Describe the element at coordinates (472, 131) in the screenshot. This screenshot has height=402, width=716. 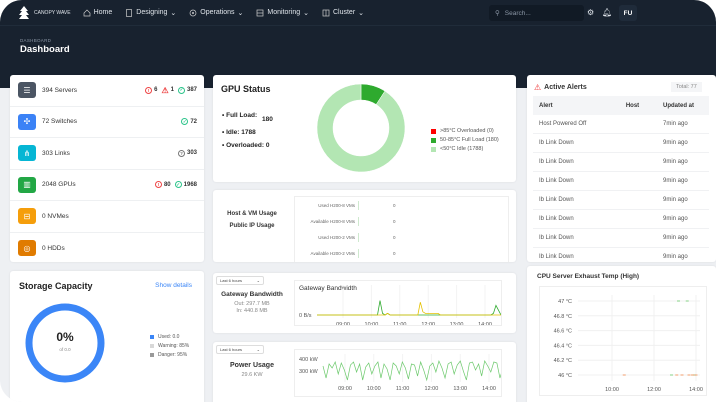
I see `legend-item: >85°C Overloaded (0)` at that location.